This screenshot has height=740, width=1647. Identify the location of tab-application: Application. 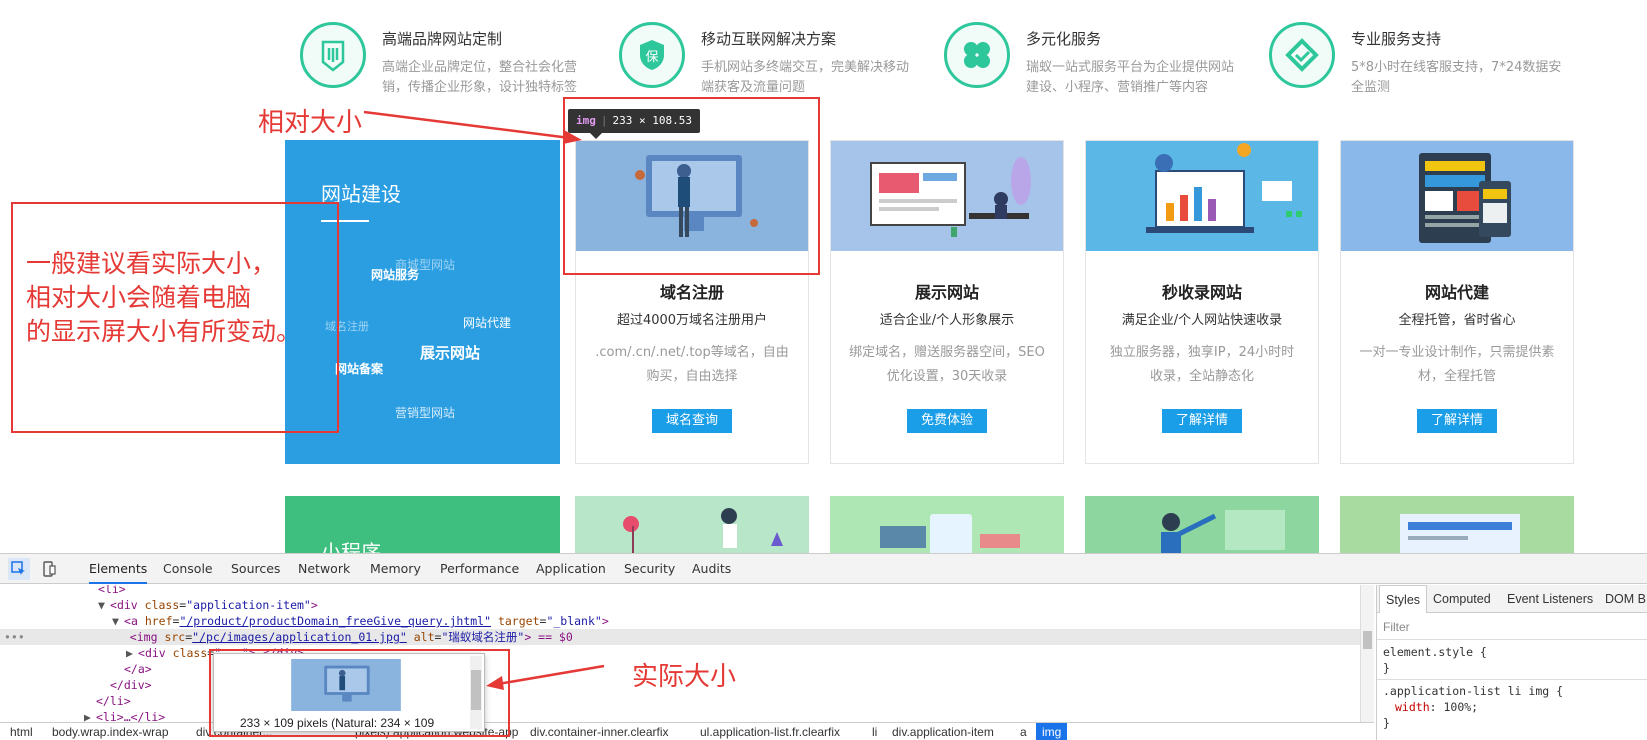
(571, 569).